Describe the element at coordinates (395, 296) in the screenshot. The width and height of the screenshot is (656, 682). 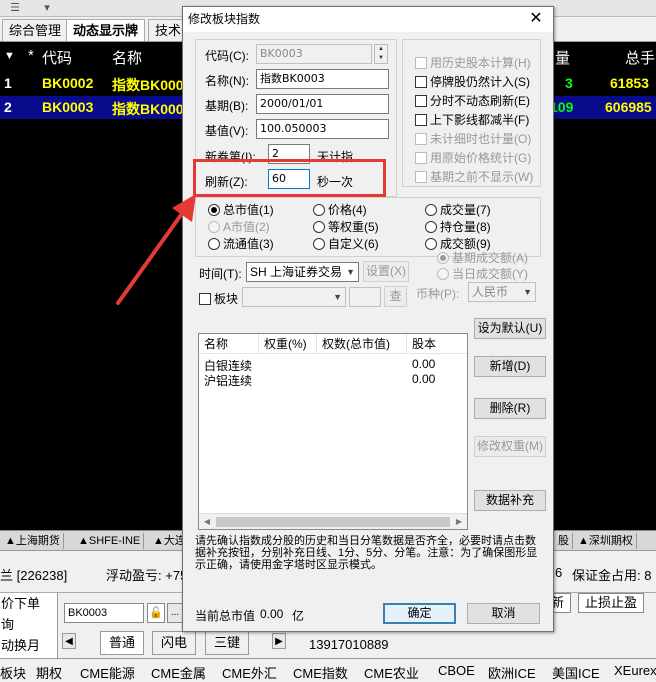
I see `query-button: 查` at that location.